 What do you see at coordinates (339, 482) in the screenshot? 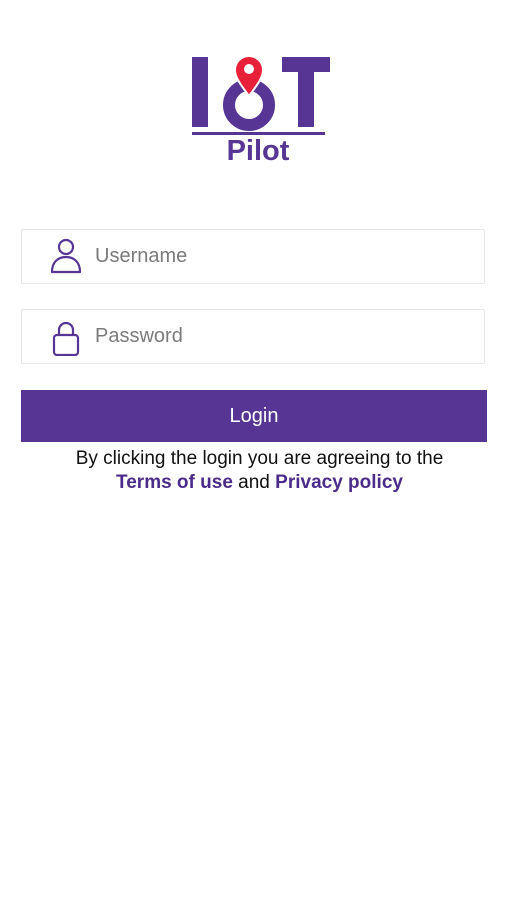
I see `privacy-policy-link: Privacy policy` at bounding box center [339, 482].